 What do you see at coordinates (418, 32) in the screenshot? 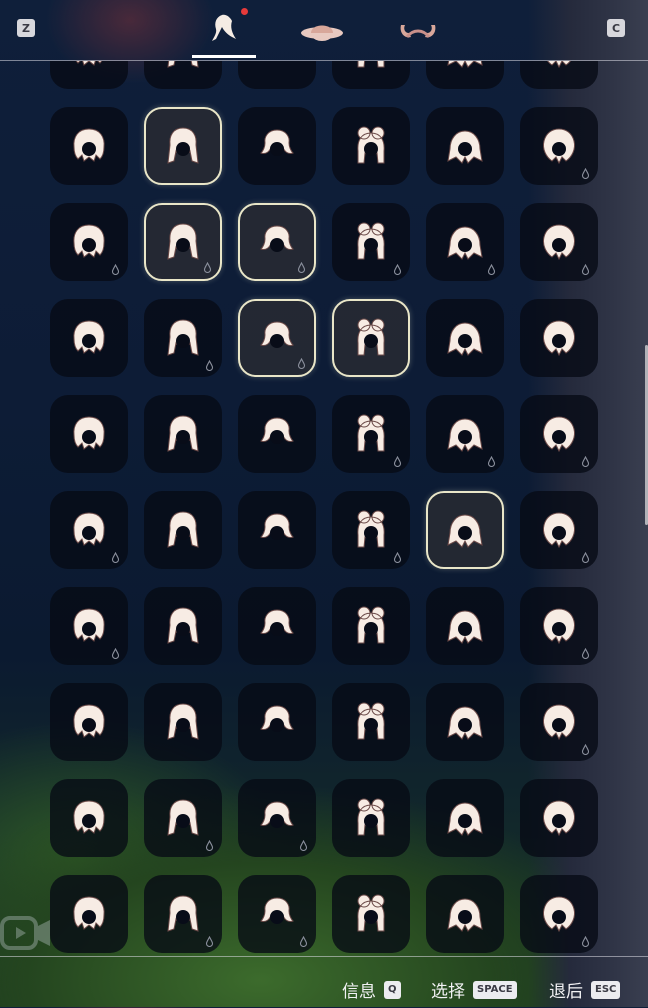
I see `tab-horns` at bounding box center [418, 32].